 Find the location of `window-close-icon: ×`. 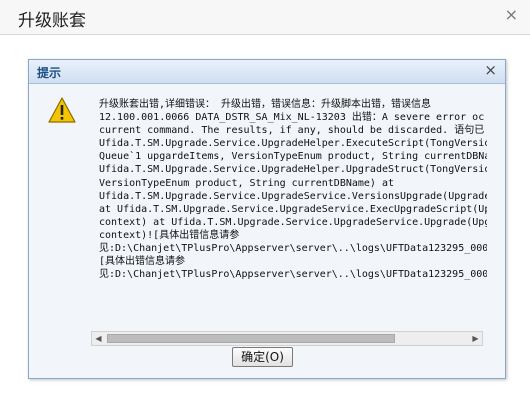

window-close-icon: × is located at coordinates (511, 14).